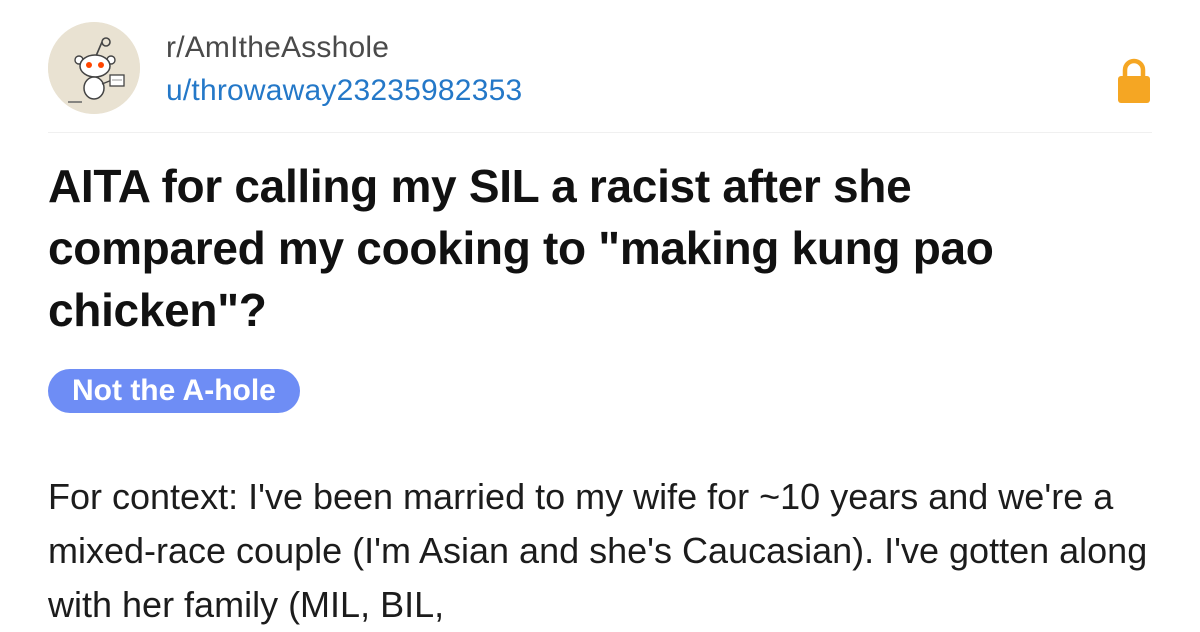 The height and width of the screenshot is (632, 1200). I want to click on lock-icon, so click(1134, 80).